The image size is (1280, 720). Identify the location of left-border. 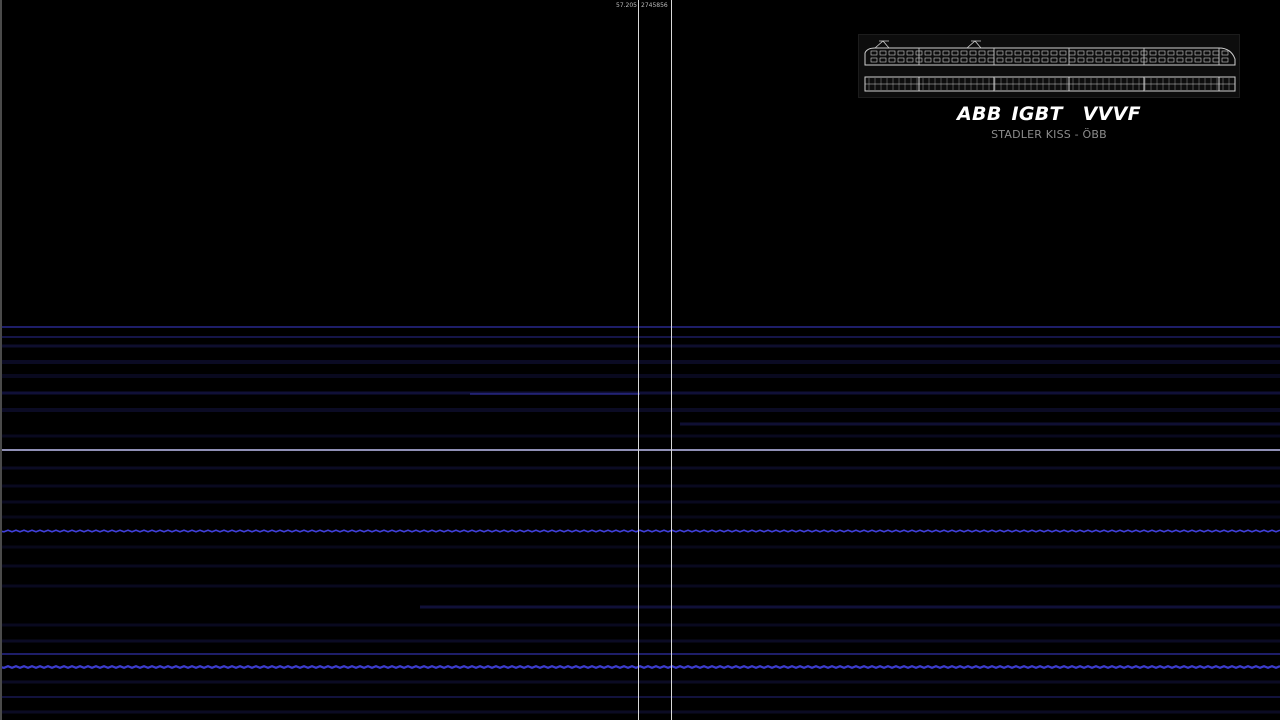
(1, 360).